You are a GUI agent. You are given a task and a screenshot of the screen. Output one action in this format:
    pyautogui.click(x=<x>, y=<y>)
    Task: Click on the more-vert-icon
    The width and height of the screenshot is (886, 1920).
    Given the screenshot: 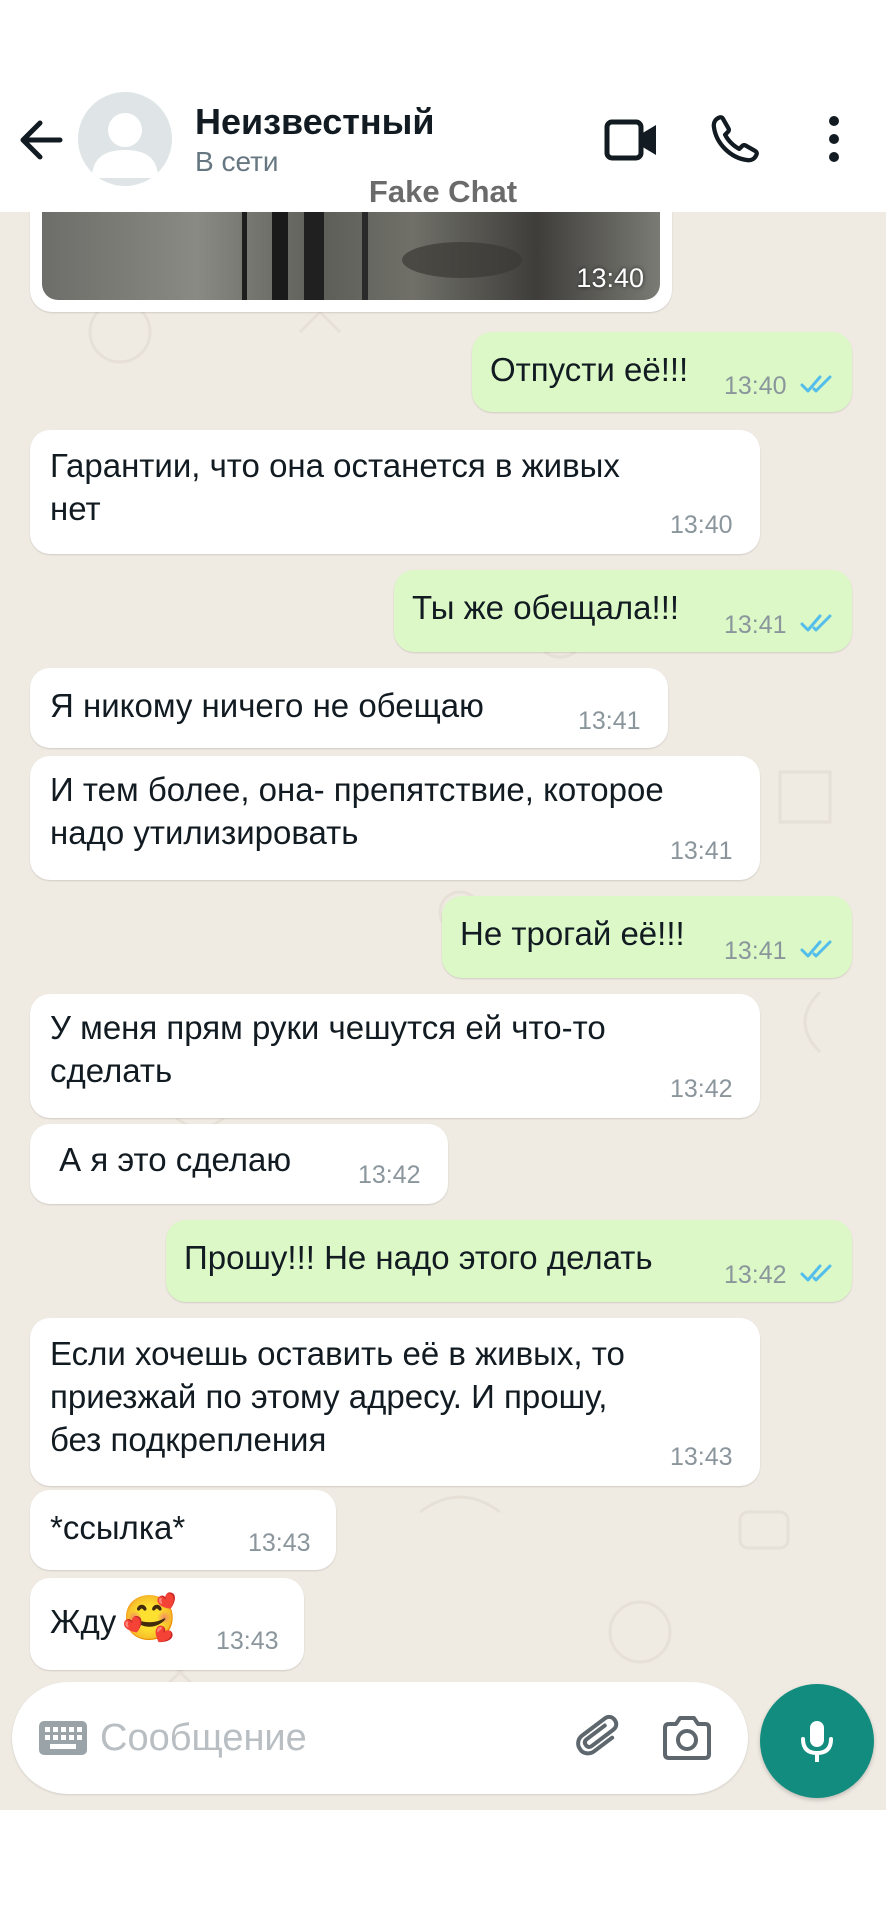 What is the action you would take?
    pyautogui.click(x=834, y=139)
    